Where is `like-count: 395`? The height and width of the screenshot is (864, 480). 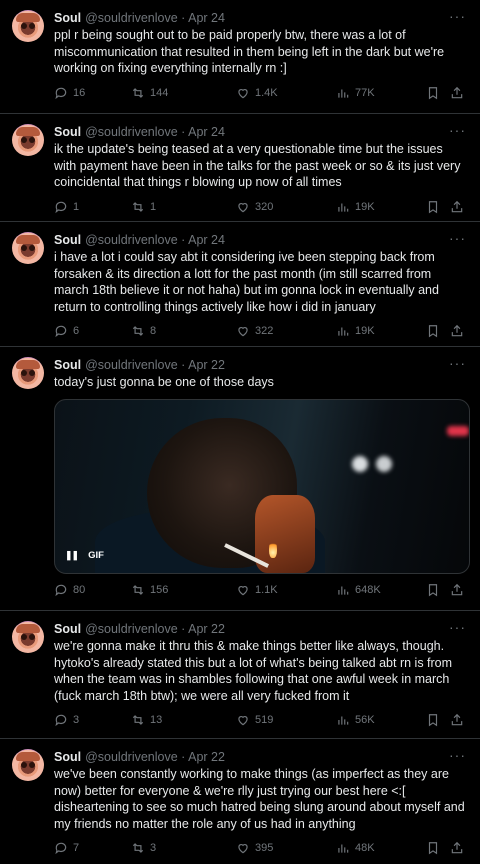
like-count: 395 is located at coordinates (264, 848).